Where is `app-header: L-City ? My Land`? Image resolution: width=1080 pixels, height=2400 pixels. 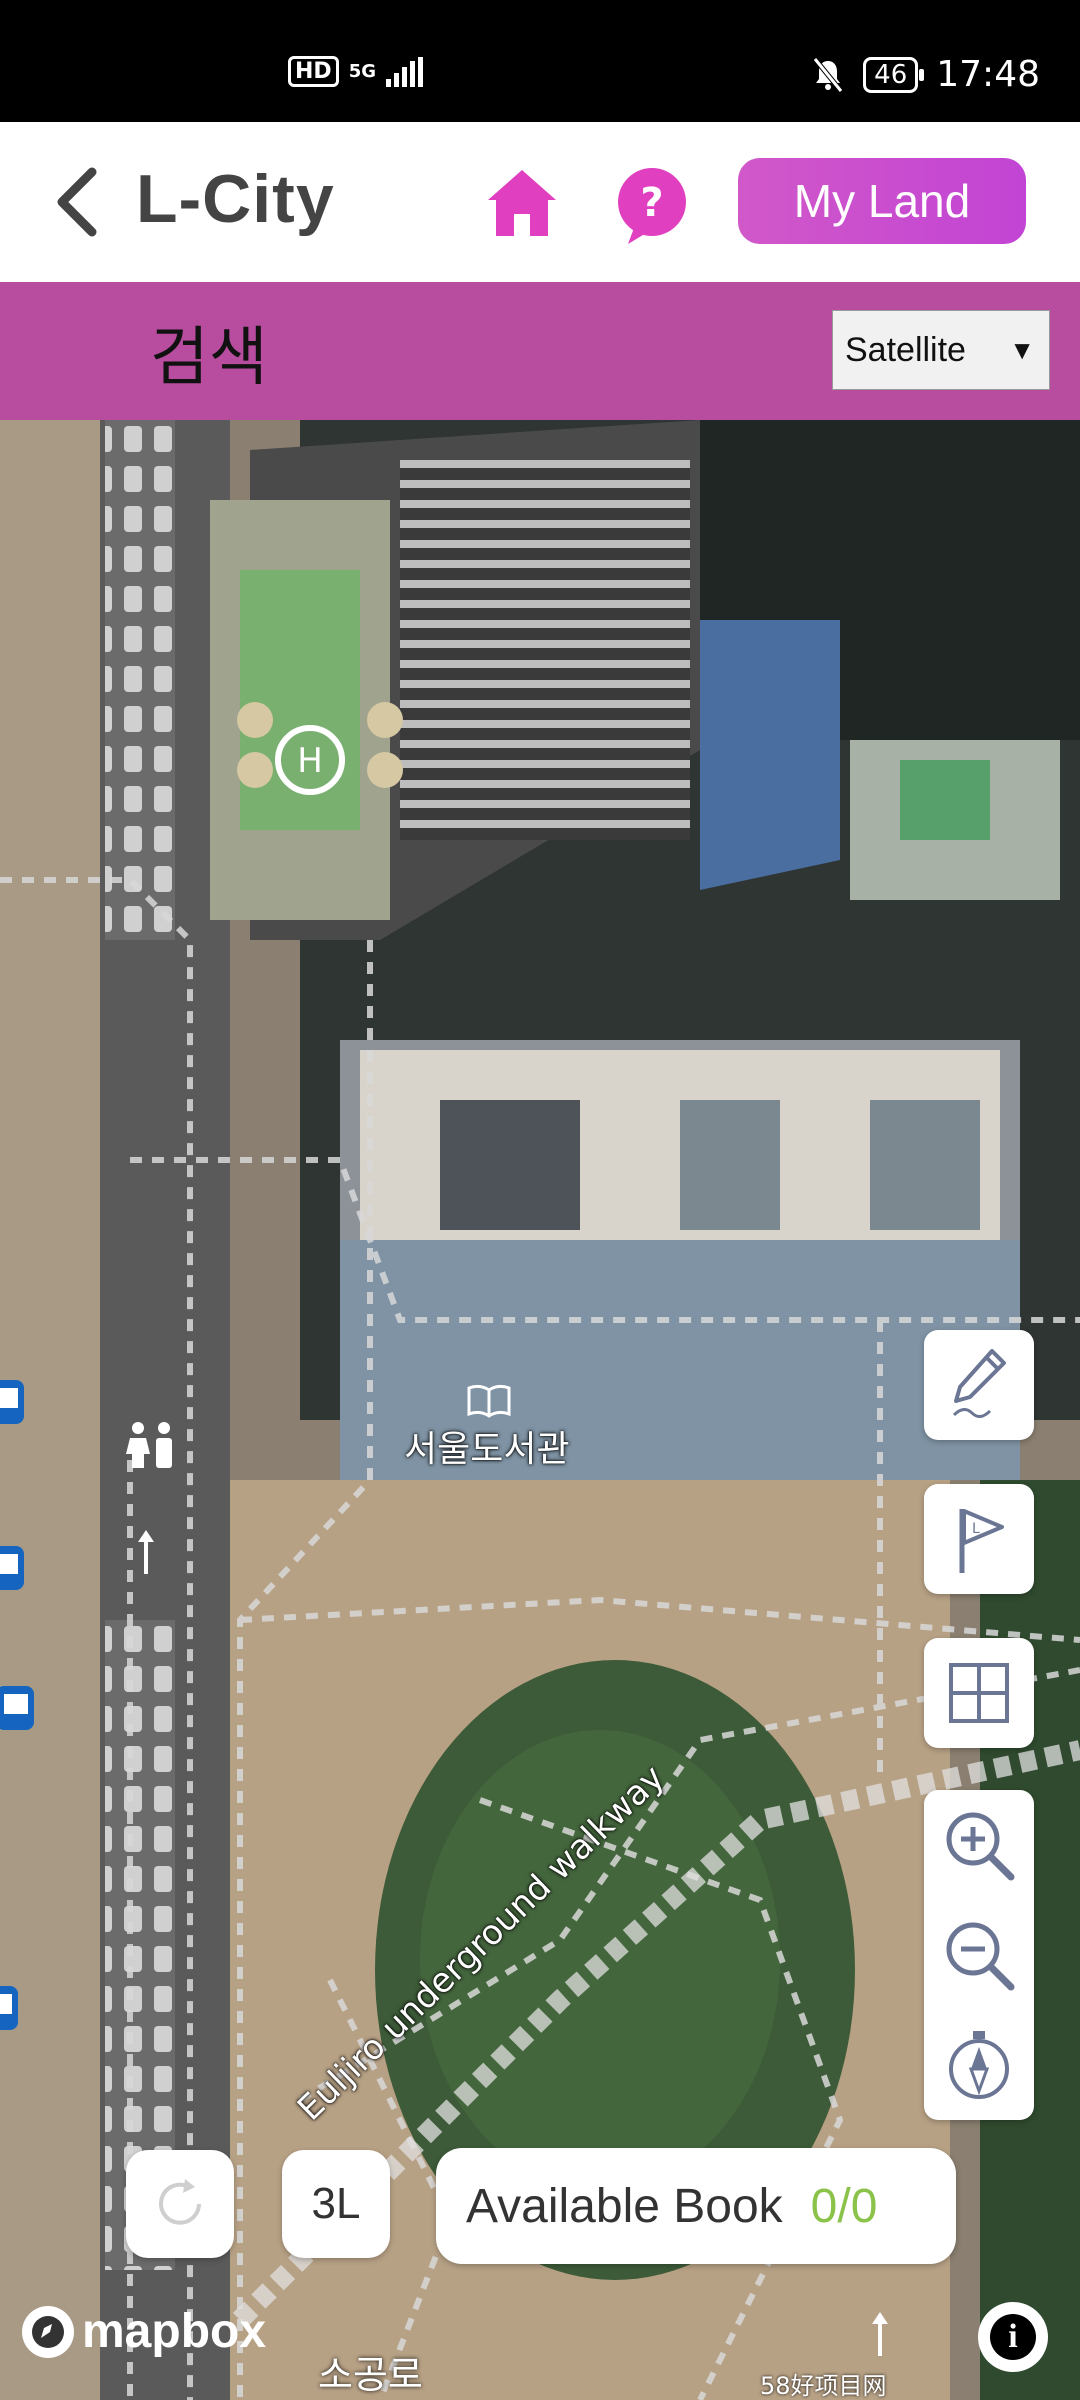 app-header: L-City ? My Land is located at coordinates (540, 202).